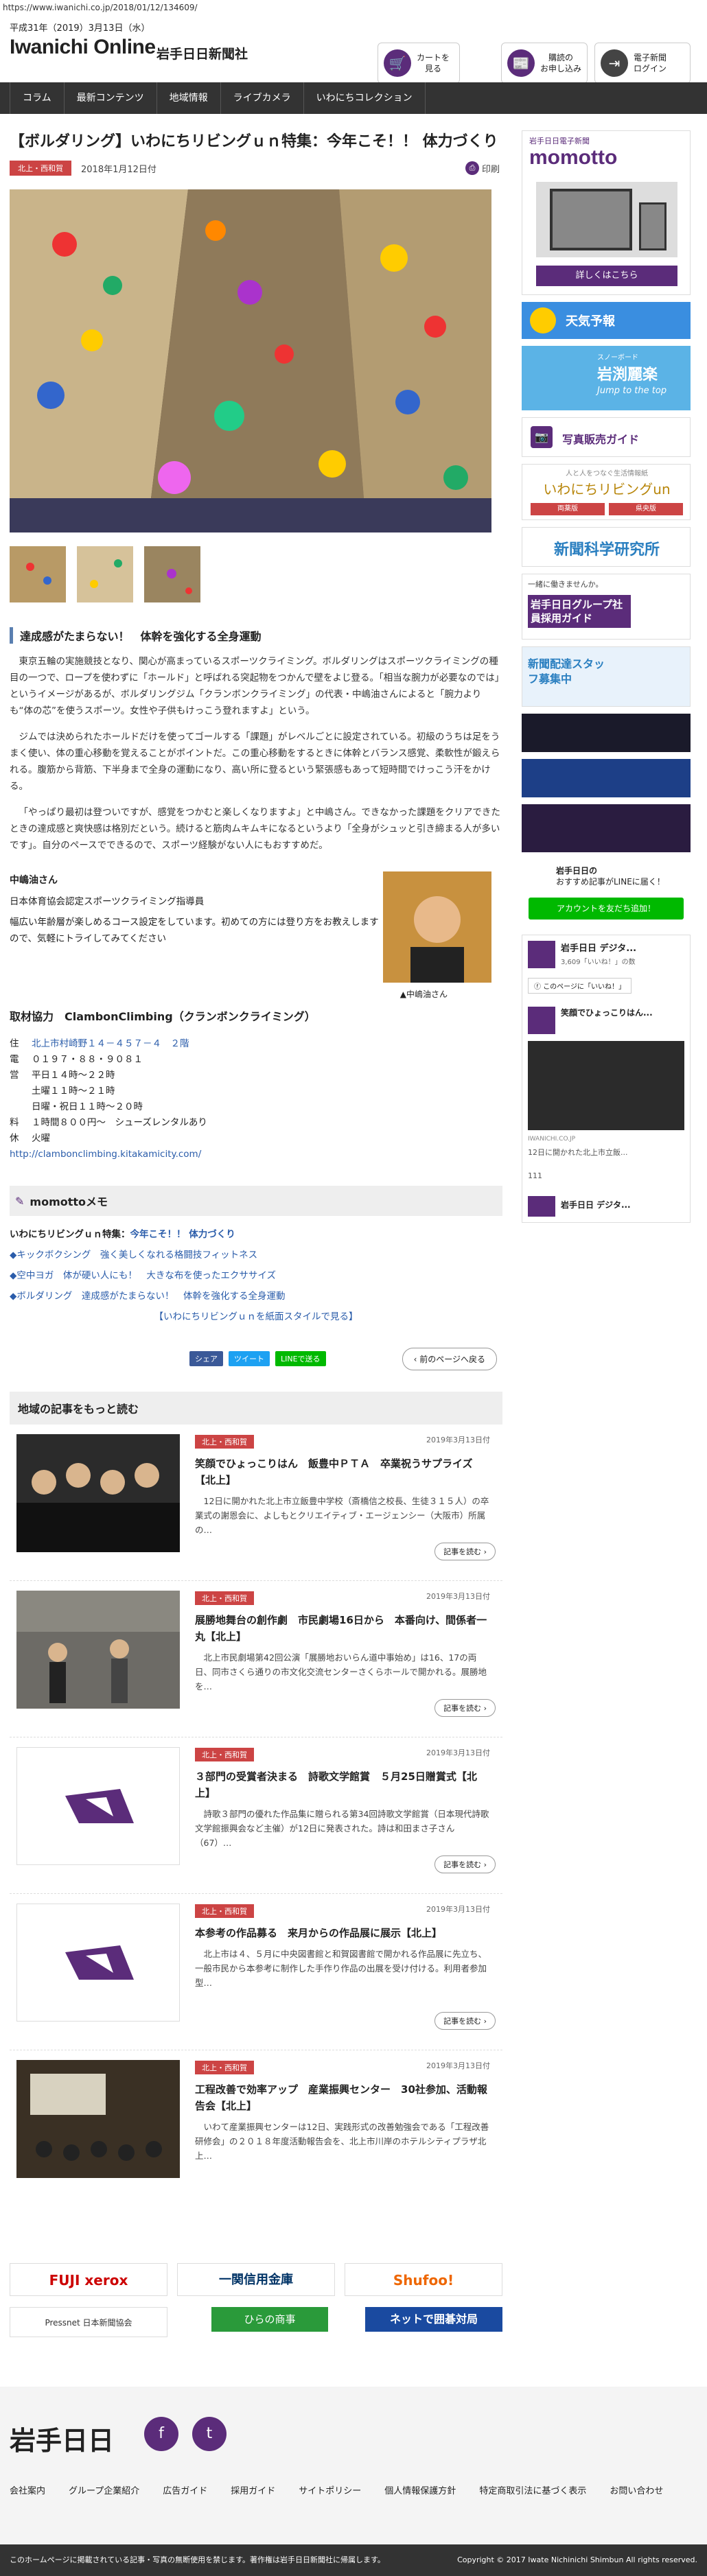  What do you see at coordinates (646, 509) in the screenshot?
I see `living-tab: 県央版` at bounding box center [646, 509].